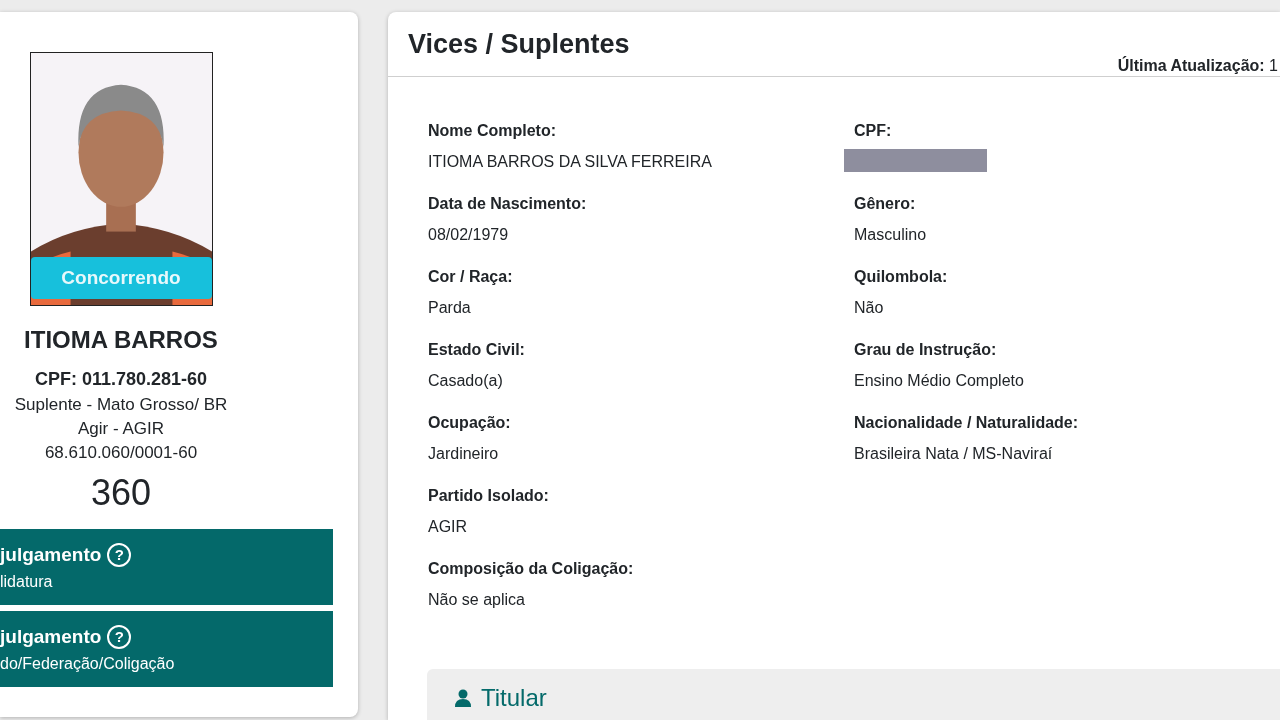 The image size is (1280, 720). What do you see at coordinates (450, 308) in the screenshot?
I see `field-value: Parda` at bounding box center [450, 308].